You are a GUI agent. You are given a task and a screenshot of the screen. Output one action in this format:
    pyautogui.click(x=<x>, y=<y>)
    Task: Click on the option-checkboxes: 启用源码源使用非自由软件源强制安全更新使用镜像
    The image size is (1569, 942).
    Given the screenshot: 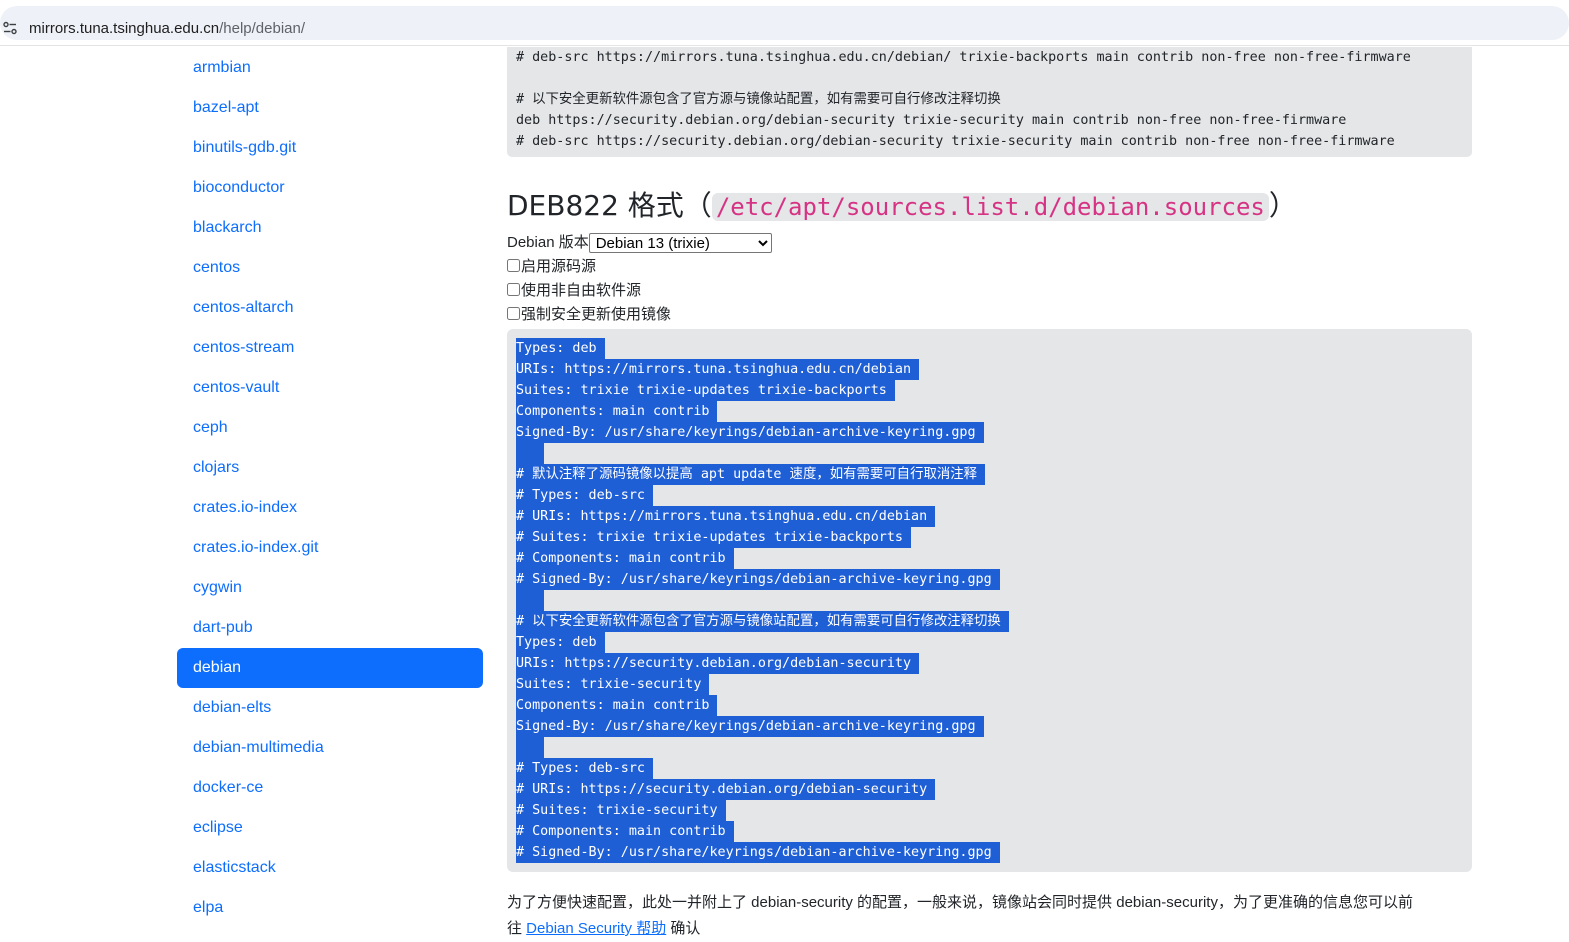 What is the action you would take?
    pyautogui.click(x=989, y=291)
    